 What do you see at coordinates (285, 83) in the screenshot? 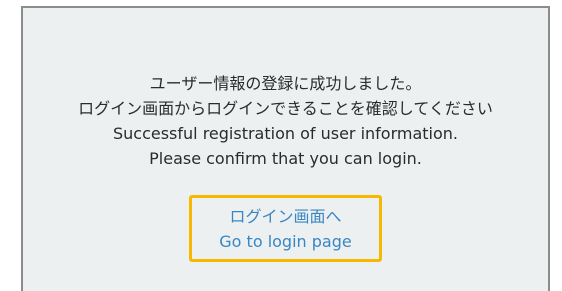
I see `success-message-ja: ユーザー情報の登録に成功しました。` at bounding box center [285, 83].